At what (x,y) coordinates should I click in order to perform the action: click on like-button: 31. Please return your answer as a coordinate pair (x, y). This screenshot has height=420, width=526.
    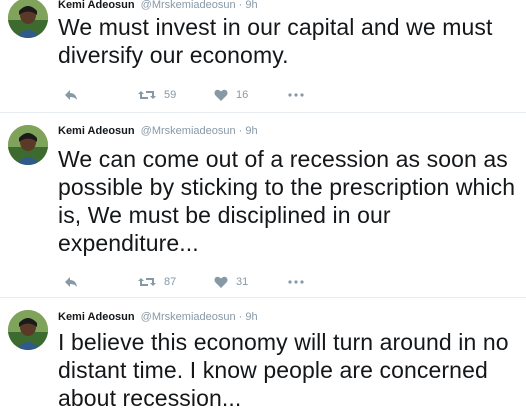
    Looking at the image, I should click on (231, 282).